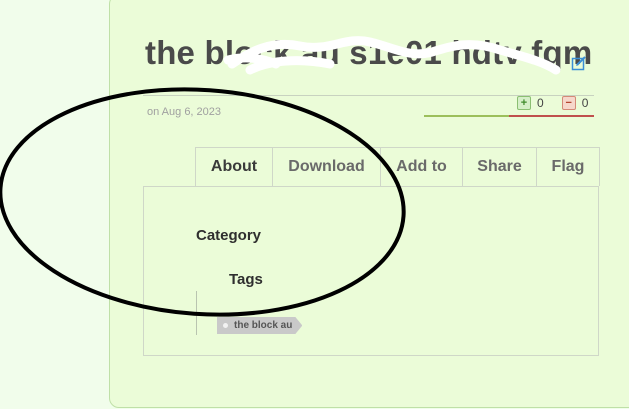 The height and width of the screenshot is (409, 629). What do you see at coordinates (327, 167) in the screenshot?
I see `tab-download: Download` at bounding box center [327, 167].